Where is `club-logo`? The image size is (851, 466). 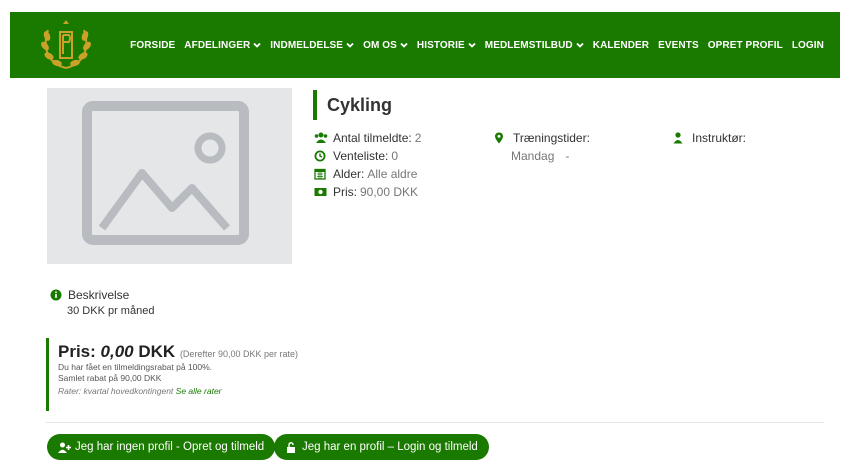 club-logo is located at coordinates (66, 45).